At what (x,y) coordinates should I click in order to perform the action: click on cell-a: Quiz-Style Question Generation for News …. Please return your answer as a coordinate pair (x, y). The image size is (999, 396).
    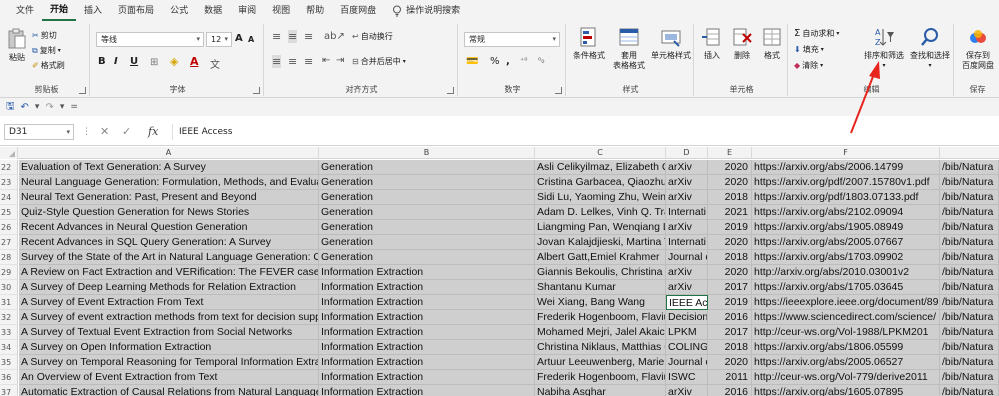
    Looking at the image, I should click on (169, 212).